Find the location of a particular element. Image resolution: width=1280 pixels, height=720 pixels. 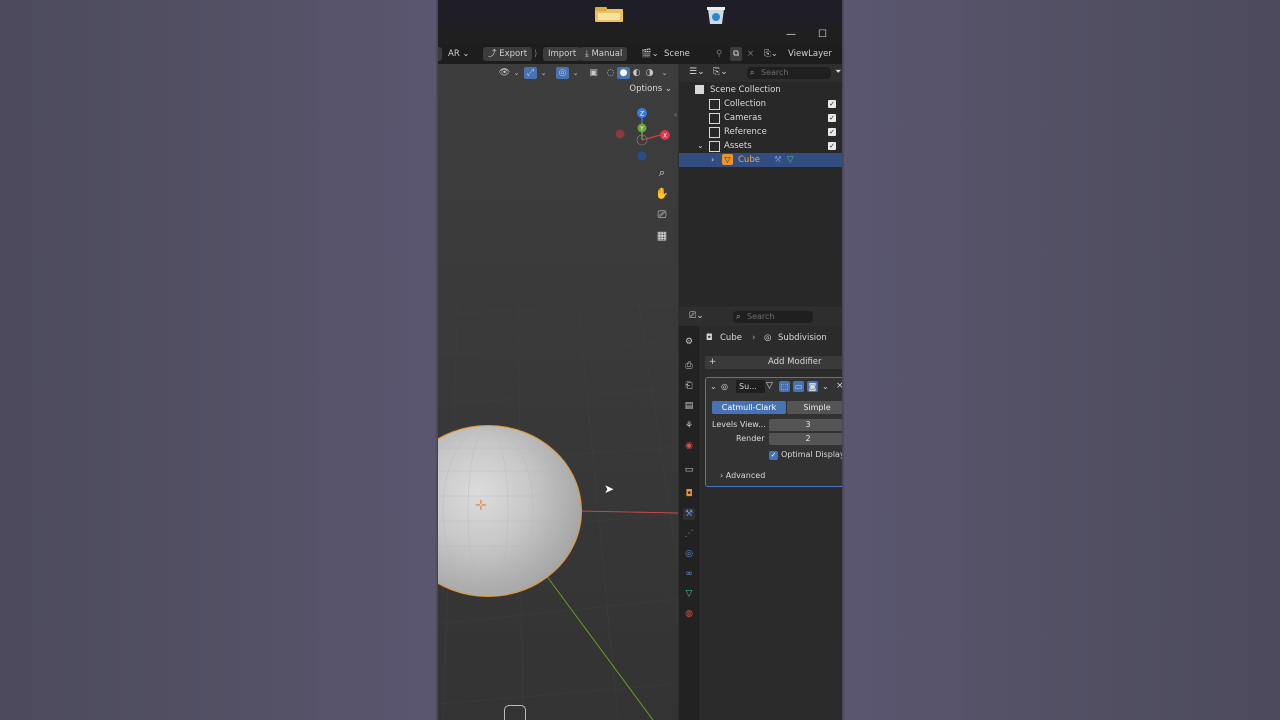

mesh-data-icon: ▽ is located at coordinates (790, 160).